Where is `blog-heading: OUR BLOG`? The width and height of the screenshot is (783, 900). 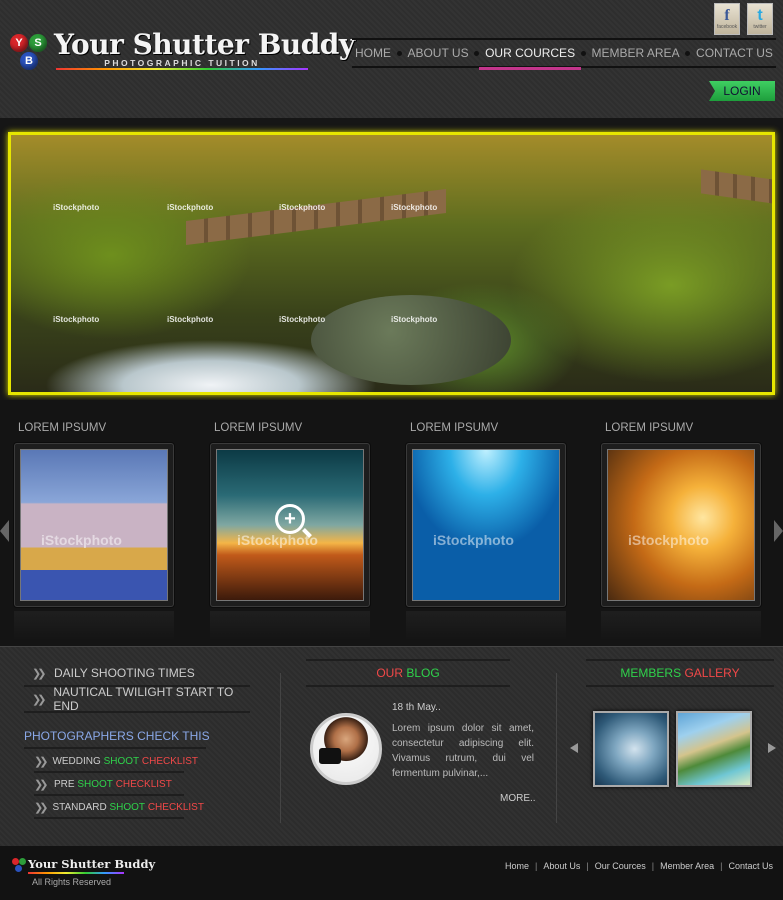
blog-heading: OUR BLOG is located at coordinates (408, 673).